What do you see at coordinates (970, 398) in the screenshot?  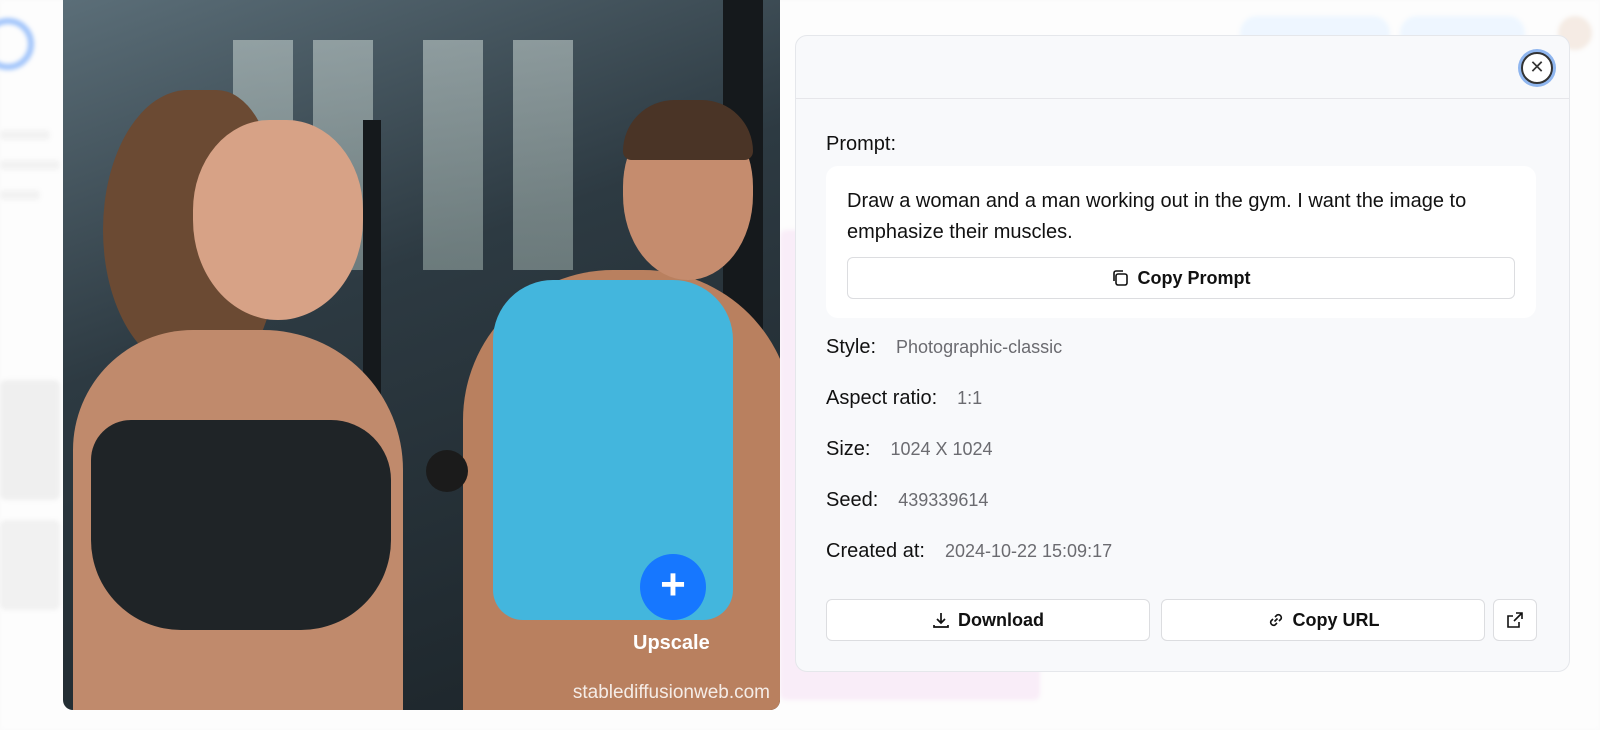 I see `meta-value: 1:1` at bounding box center [970, 398].